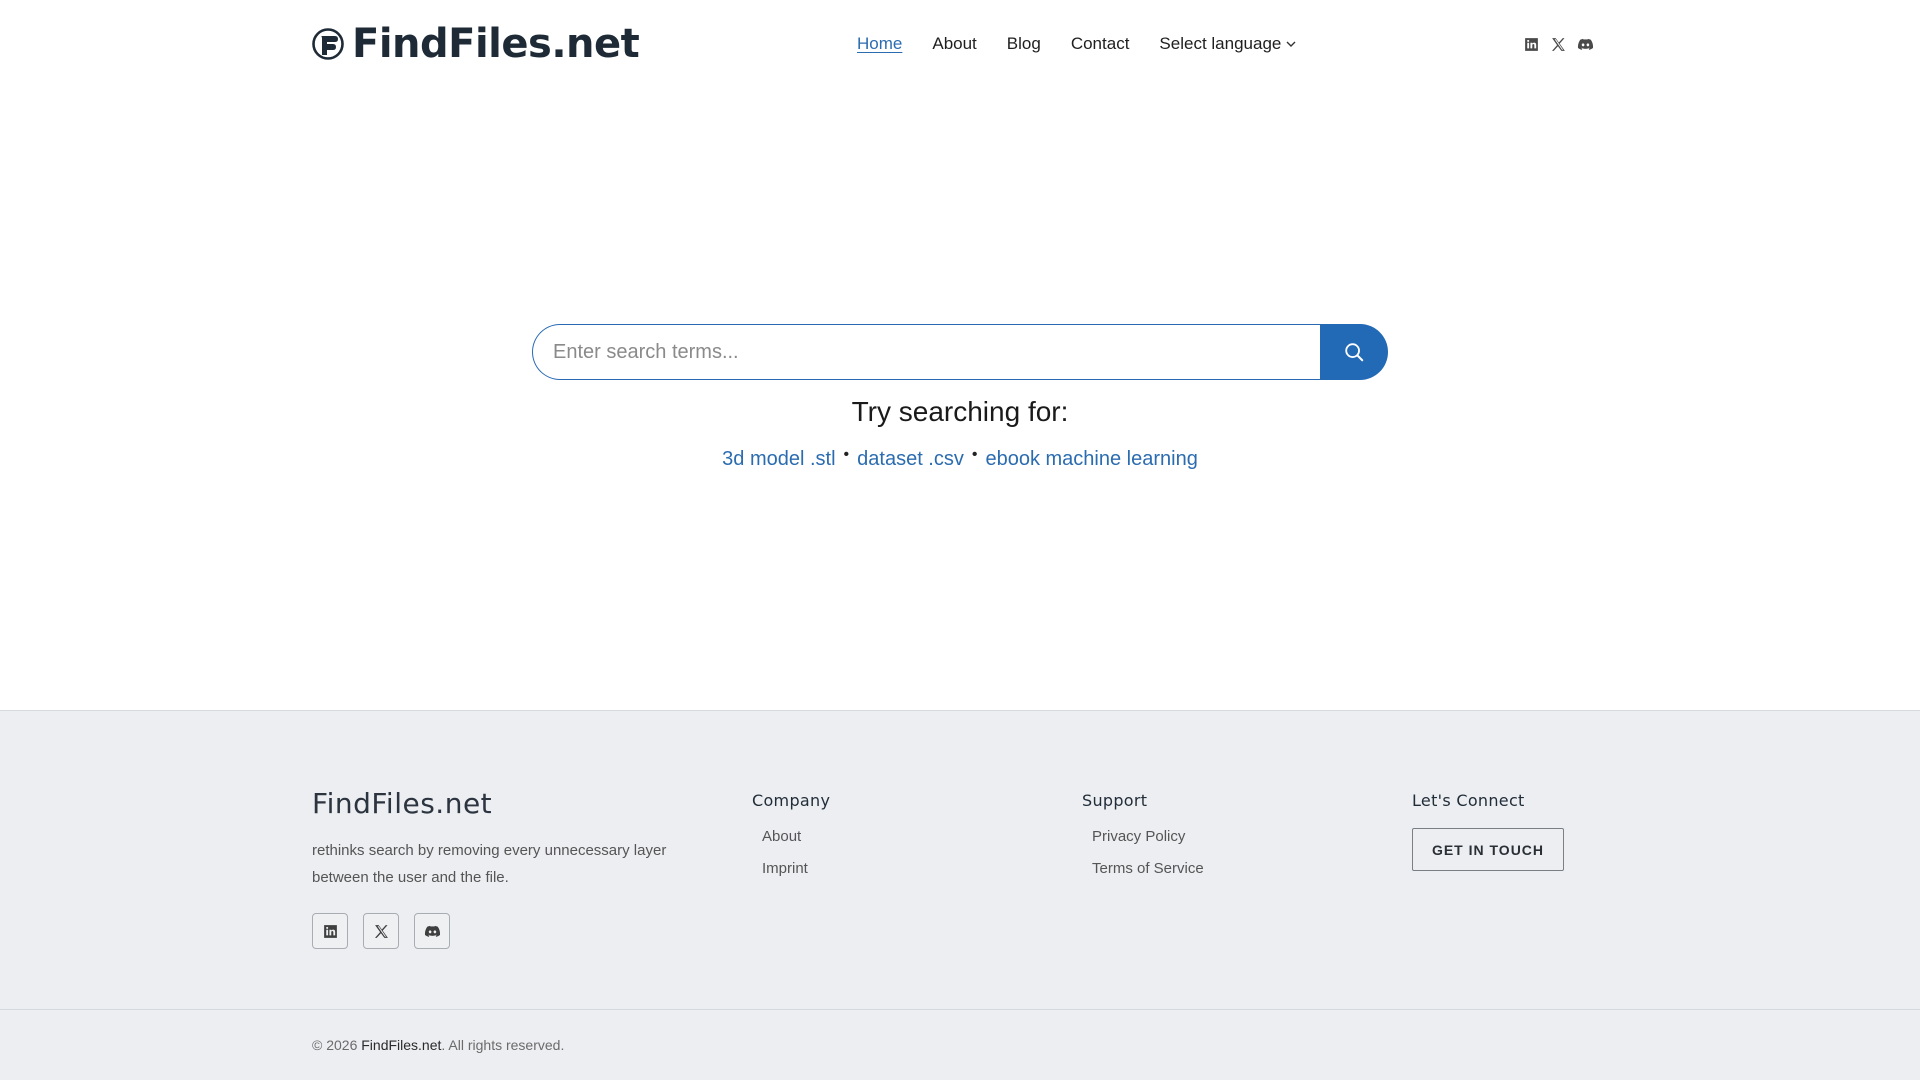 This screenshot has height=1080, width=1920. What do you see at coordinates (960, 411) in the screenshot?
I see `try-searching-heading: Try searching for:` at bounding box center [960, 411].